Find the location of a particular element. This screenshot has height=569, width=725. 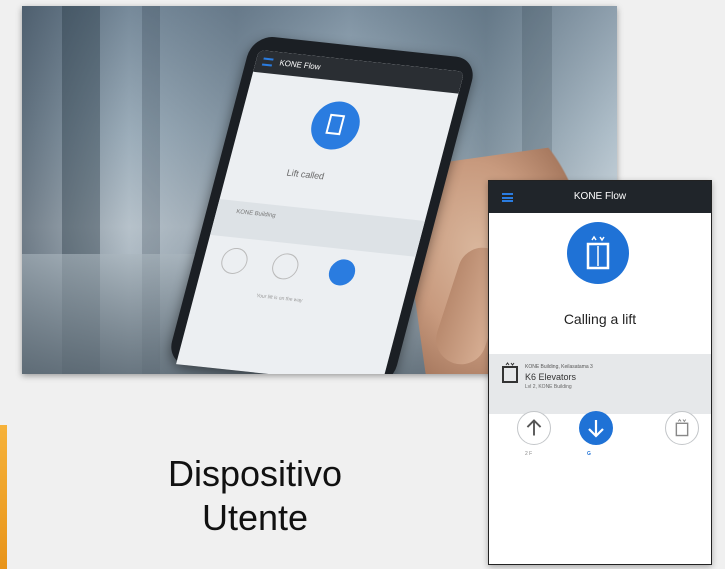

caption-line-1: Dispositivo is located at coordinates (255, 473).